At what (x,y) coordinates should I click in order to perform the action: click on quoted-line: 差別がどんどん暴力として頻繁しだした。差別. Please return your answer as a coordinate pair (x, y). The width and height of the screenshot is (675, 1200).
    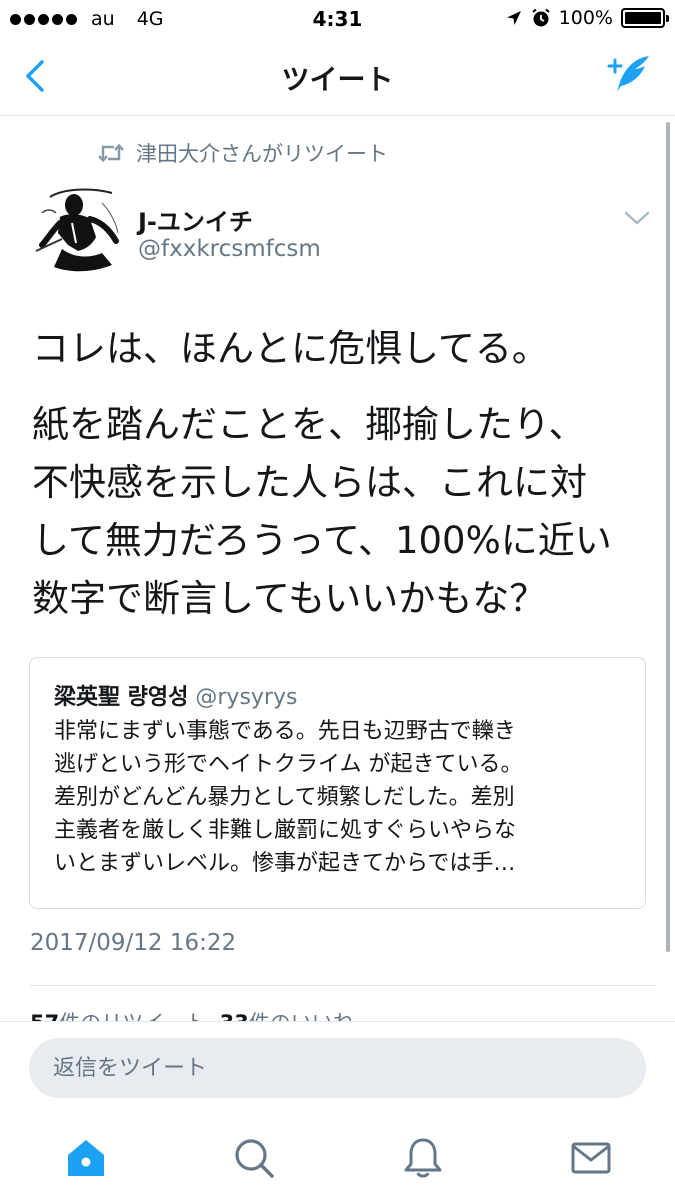
    Looking at the image, I should click on (284, 797).